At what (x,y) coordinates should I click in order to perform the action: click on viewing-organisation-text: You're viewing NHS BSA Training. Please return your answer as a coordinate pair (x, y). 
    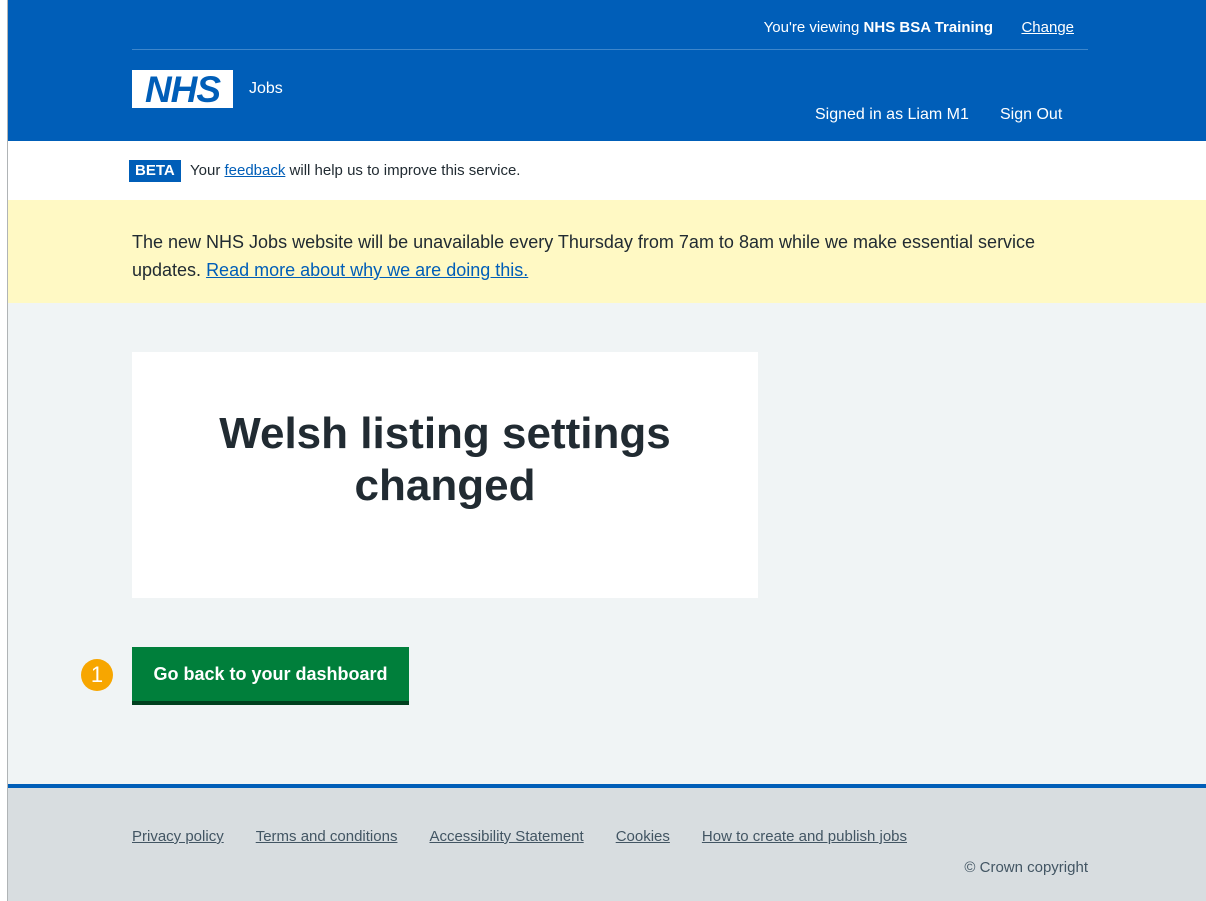
    Looking at the image, I should click on (878, 27).